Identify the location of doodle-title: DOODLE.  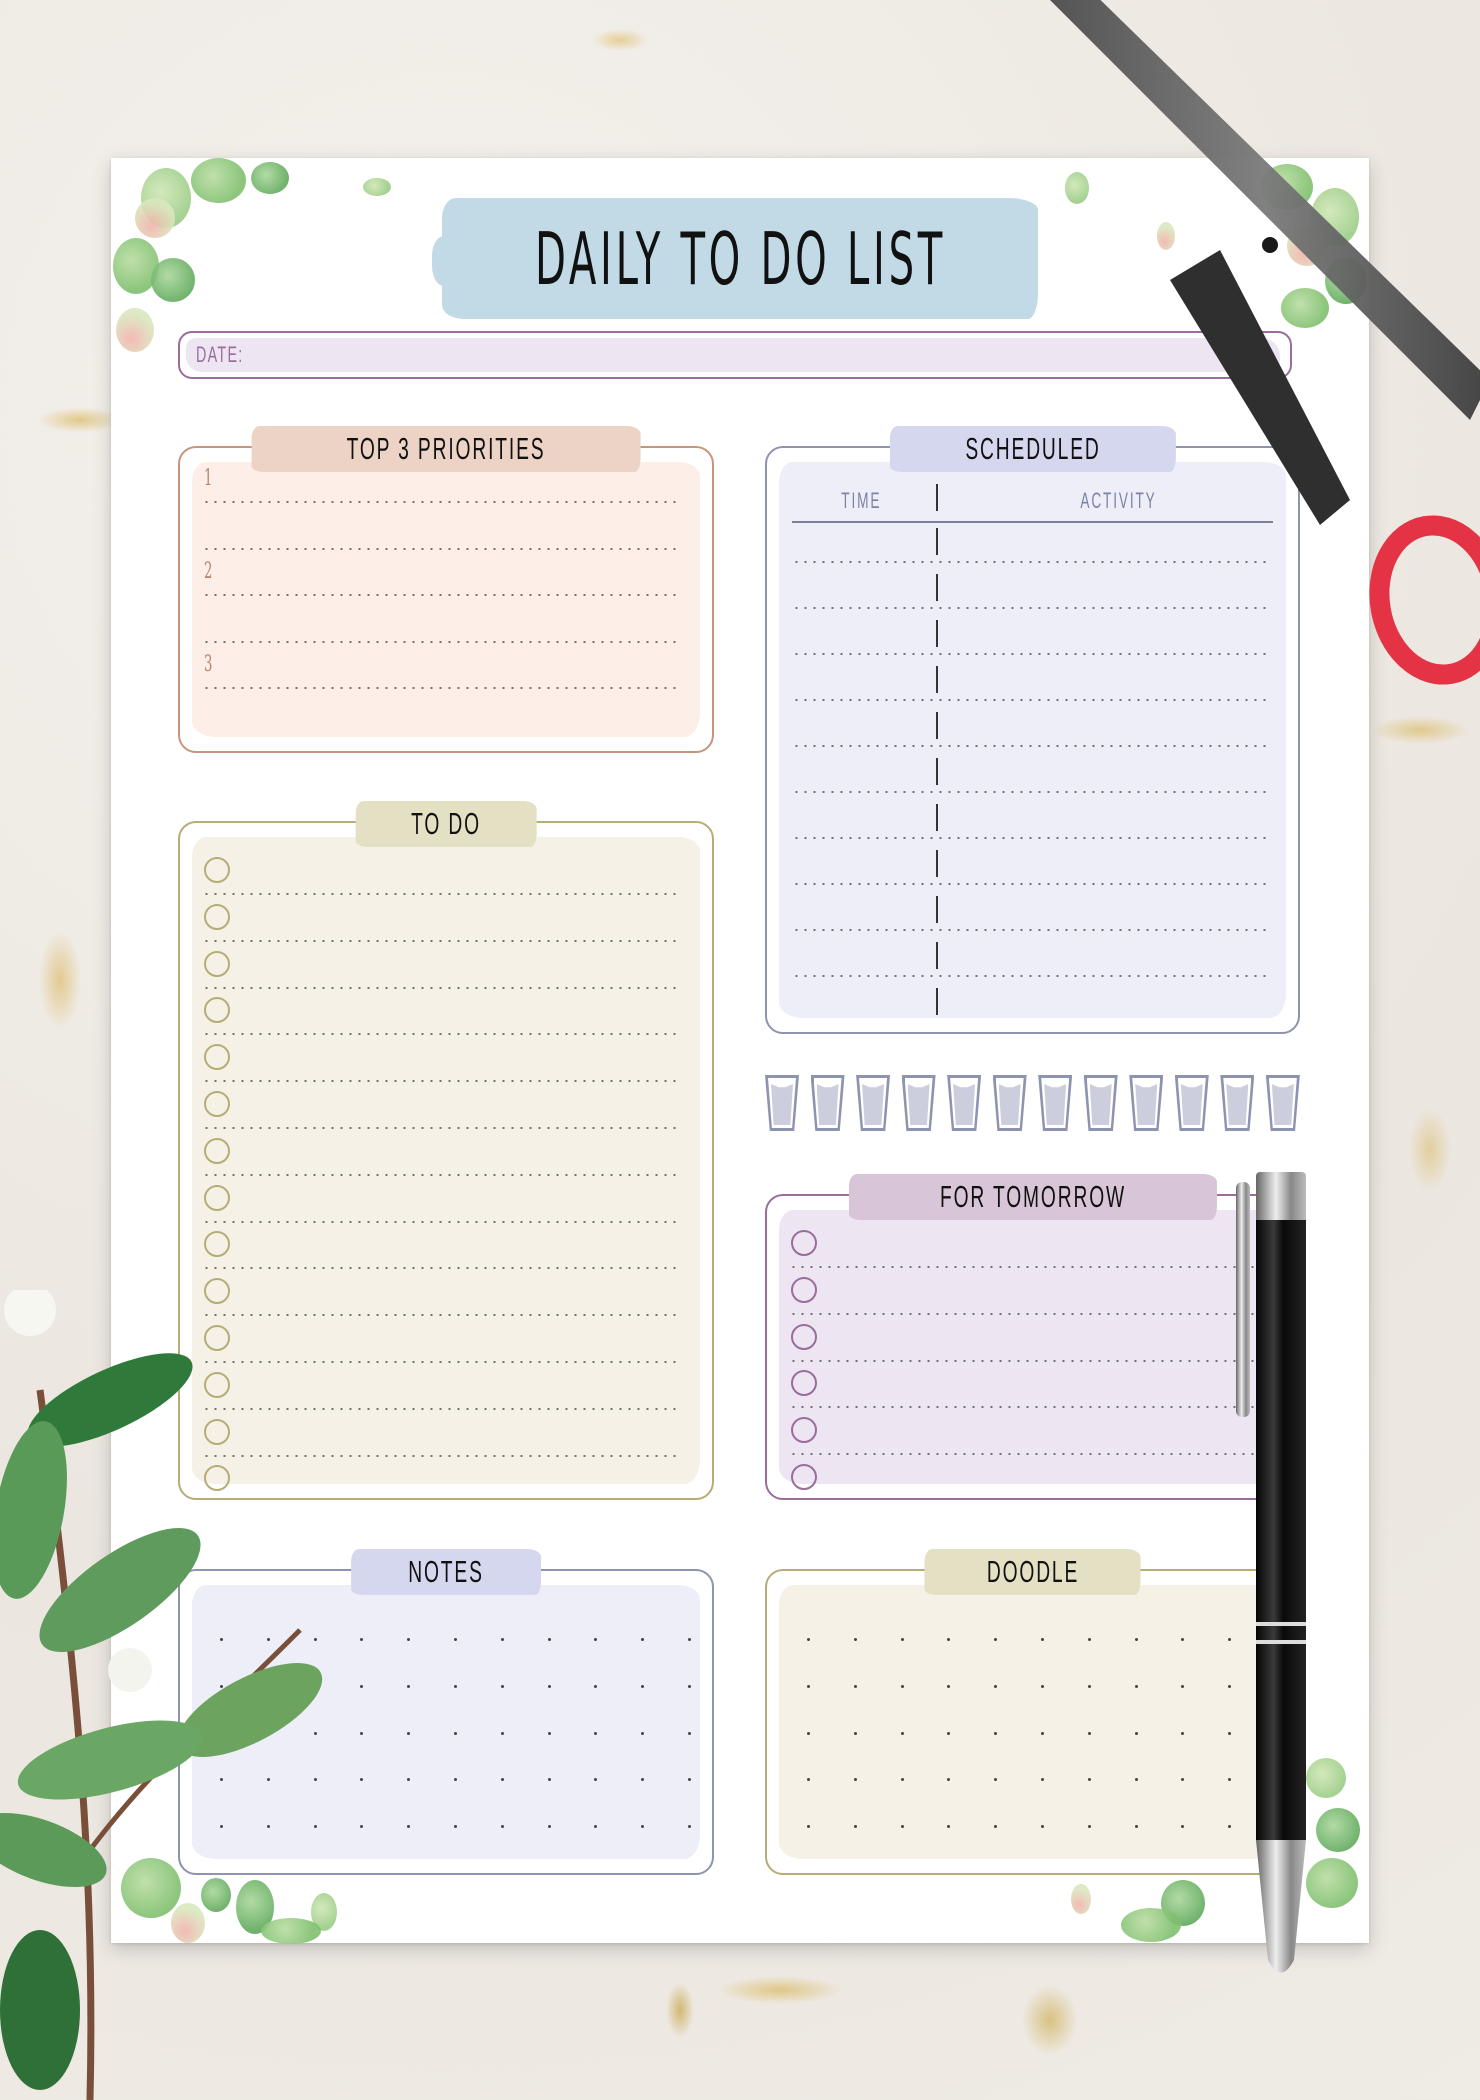
(1032, 1571).